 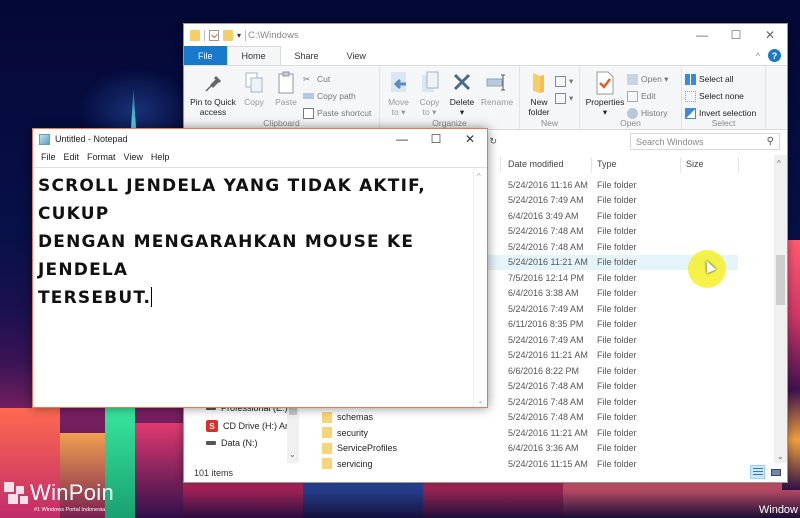 I want to click on cut-button: ✂ Cut, so click(x=337, y=79).